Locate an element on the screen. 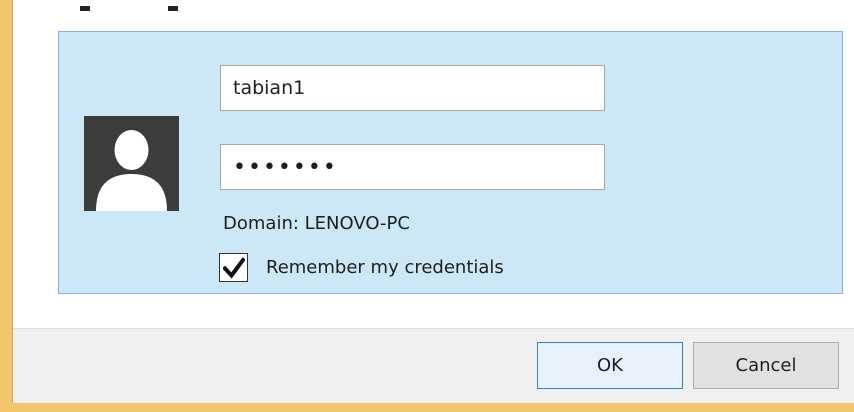 The height and width of the screenshot is (412, 854). window-frame-left is located at coordinates (6, 206).